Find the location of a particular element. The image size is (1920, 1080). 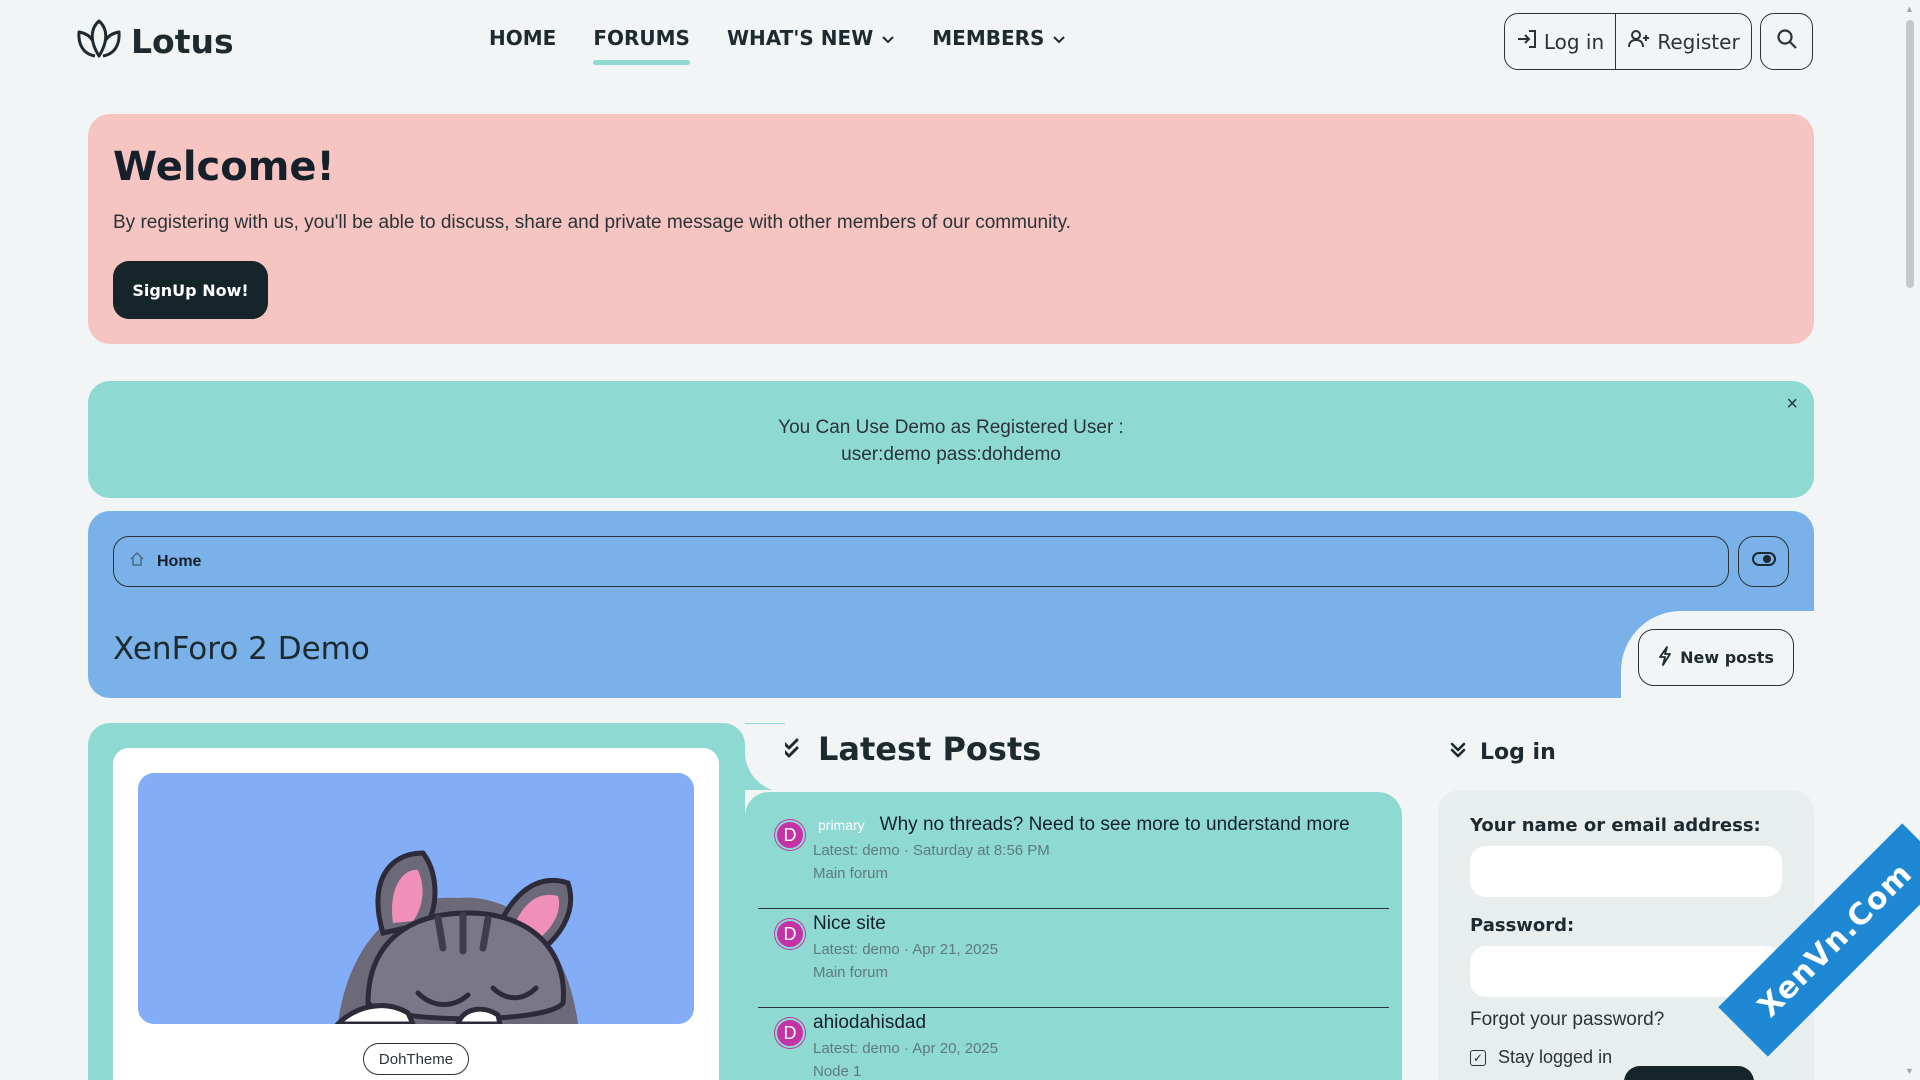

scroll-down-icon: ▼ is located at coordinates (1909, 1071).